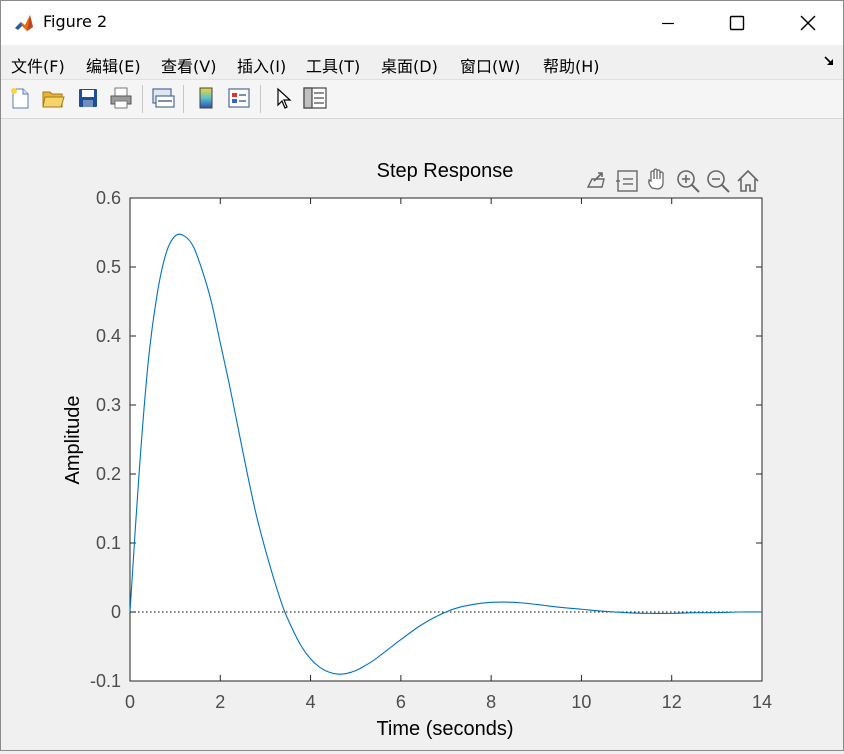  I want to click on x-tick-label: 4, so click(311, 702).